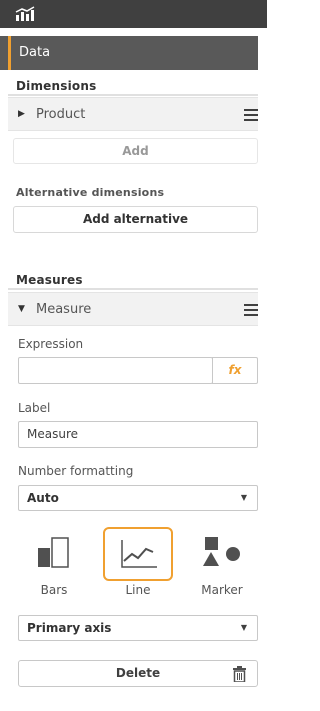 This screenshot has width=320, height=711. What do you see at coordinates (133, 309) in the screenshot?
I see `measure-item: ▼ Measure` at bounding box center [133, 309].